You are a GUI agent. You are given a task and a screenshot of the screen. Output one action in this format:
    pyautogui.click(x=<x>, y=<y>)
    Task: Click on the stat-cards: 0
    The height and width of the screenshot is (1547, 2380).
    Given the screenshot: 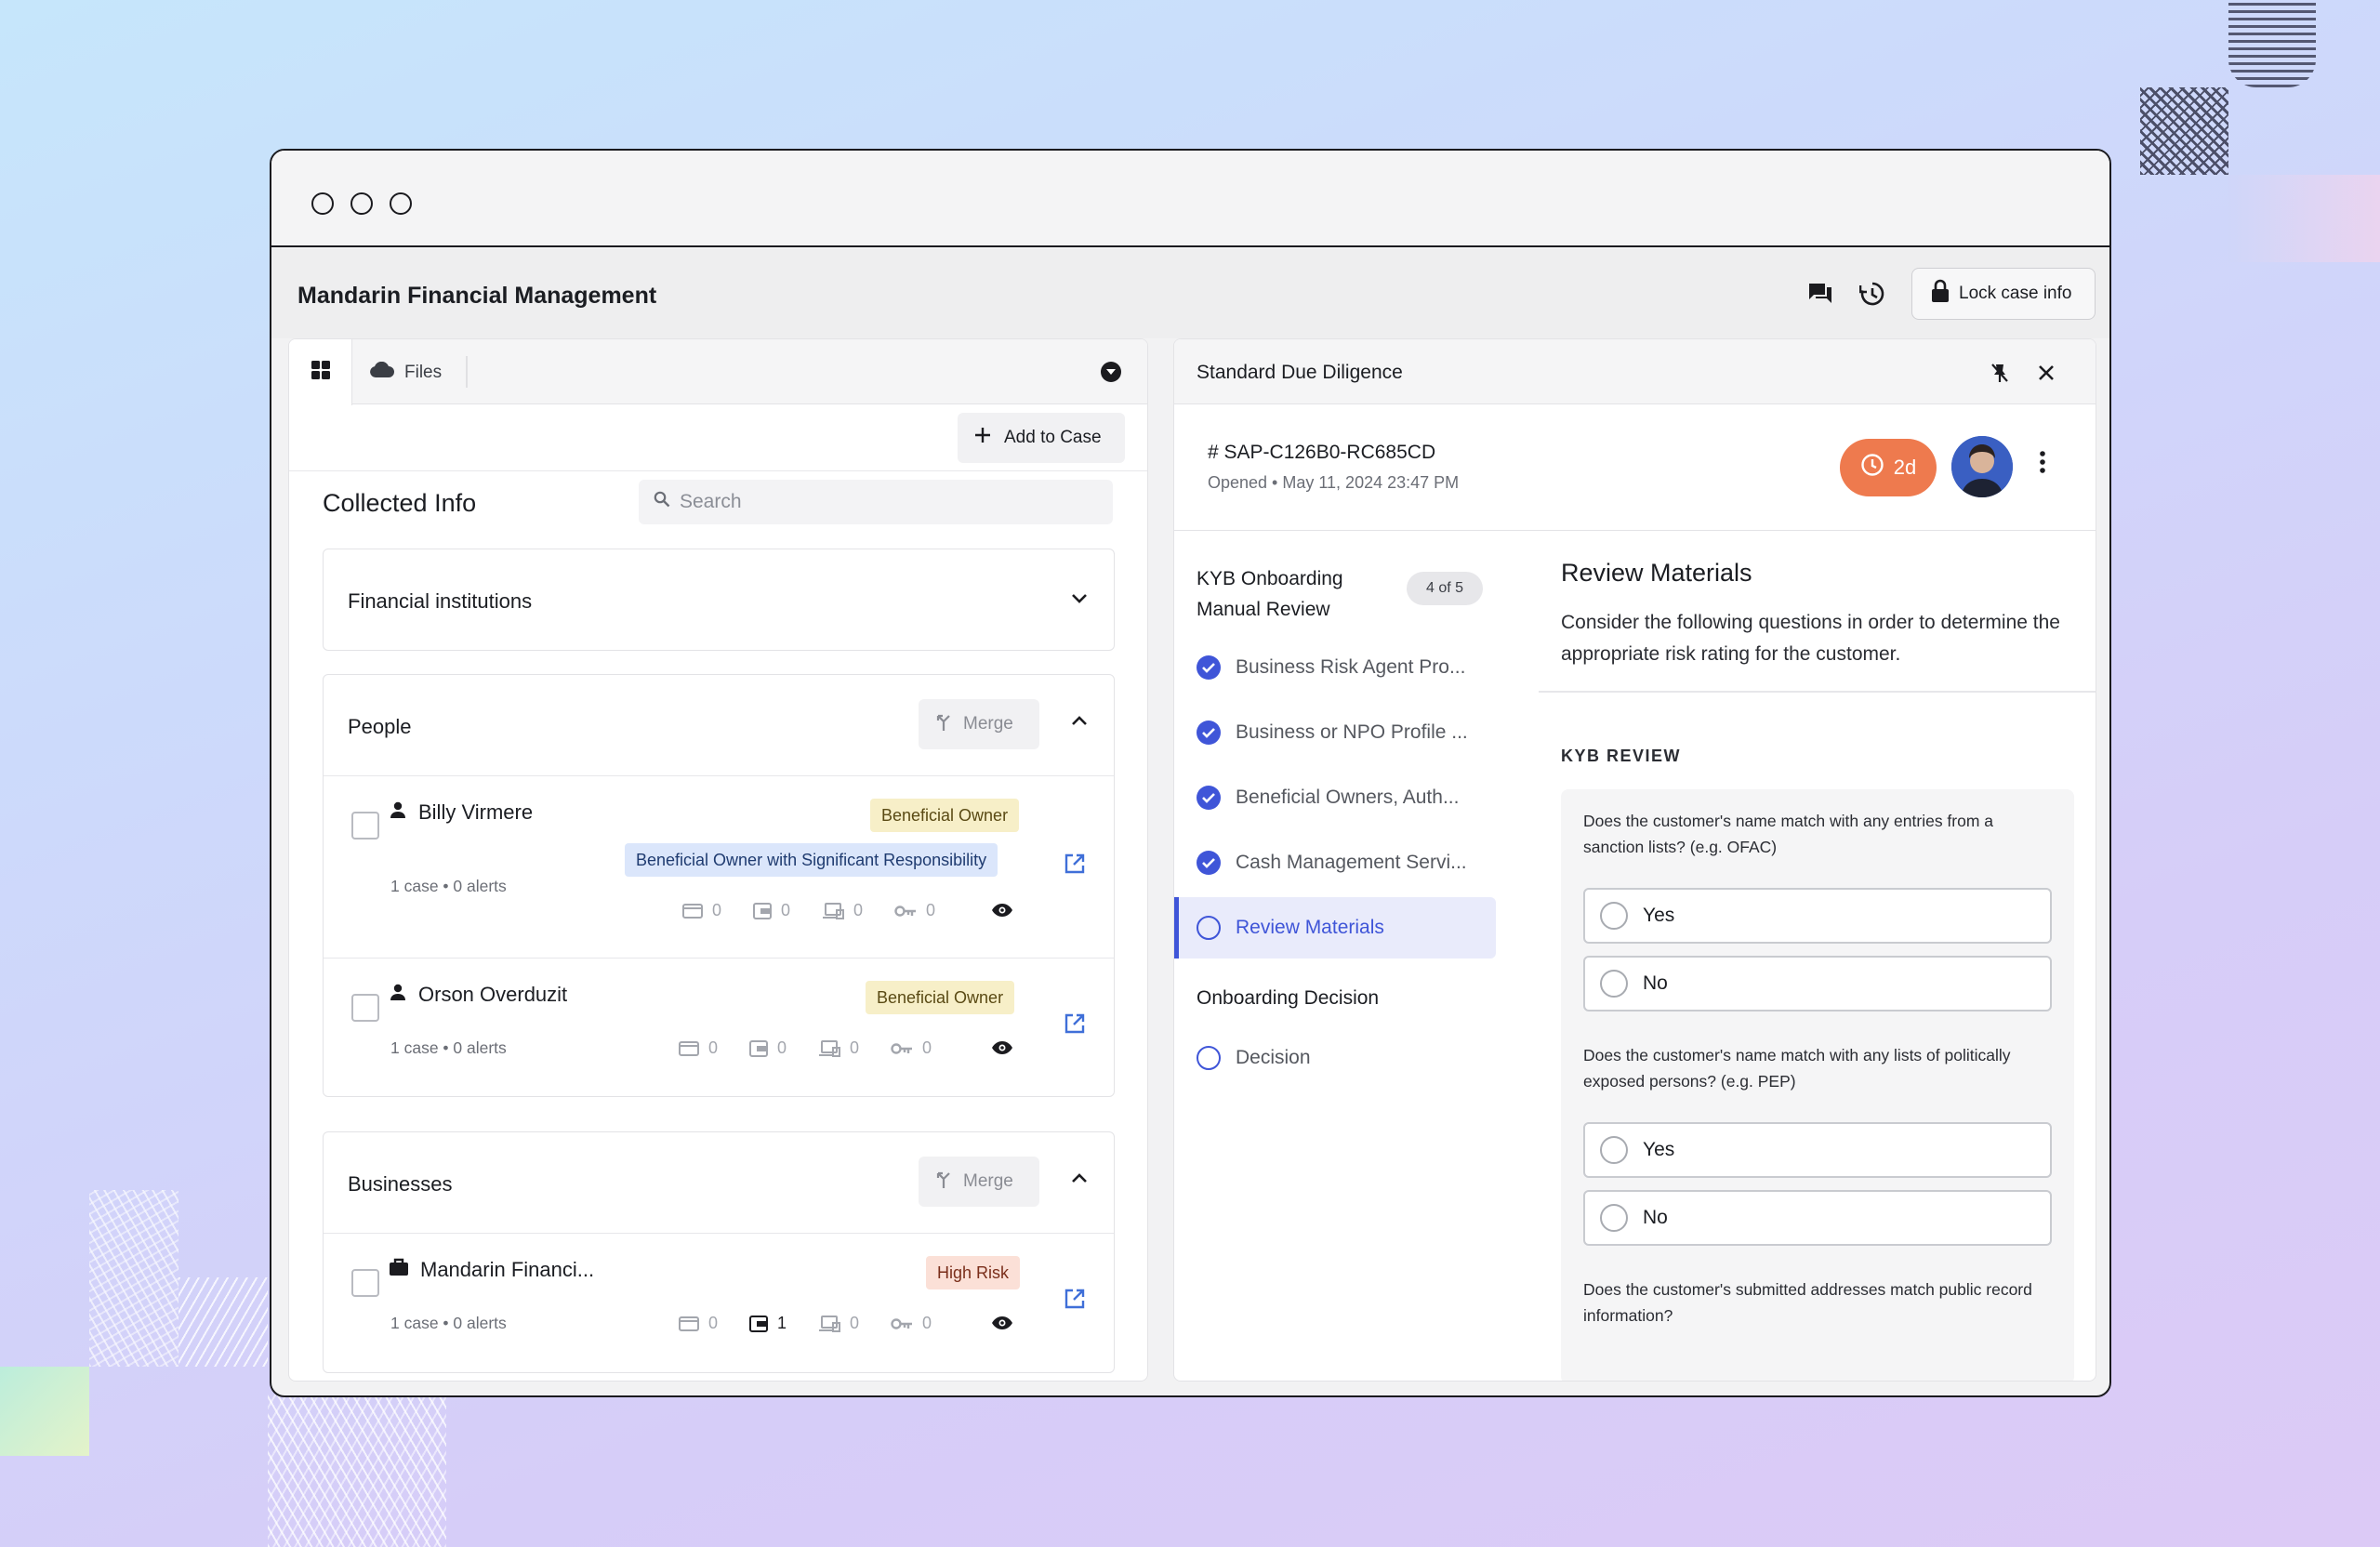 What is the action you would take?
    pyautogui.click(x=698, y=1323)
    